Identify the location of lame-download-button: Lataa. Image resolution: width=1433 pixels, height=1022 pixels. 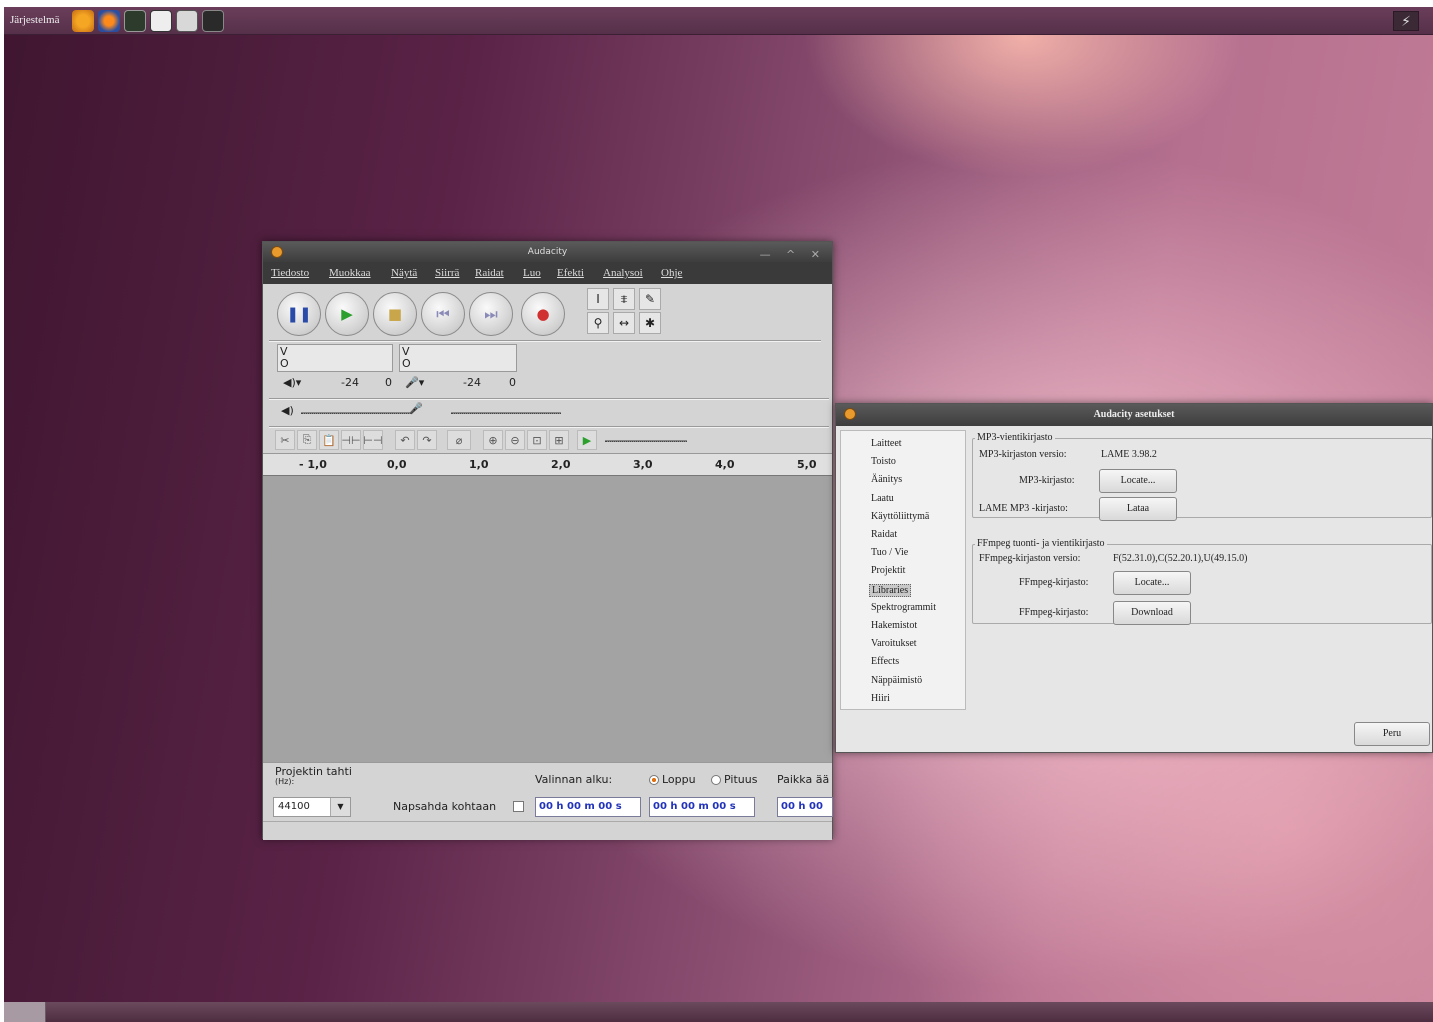
(1138, 509).